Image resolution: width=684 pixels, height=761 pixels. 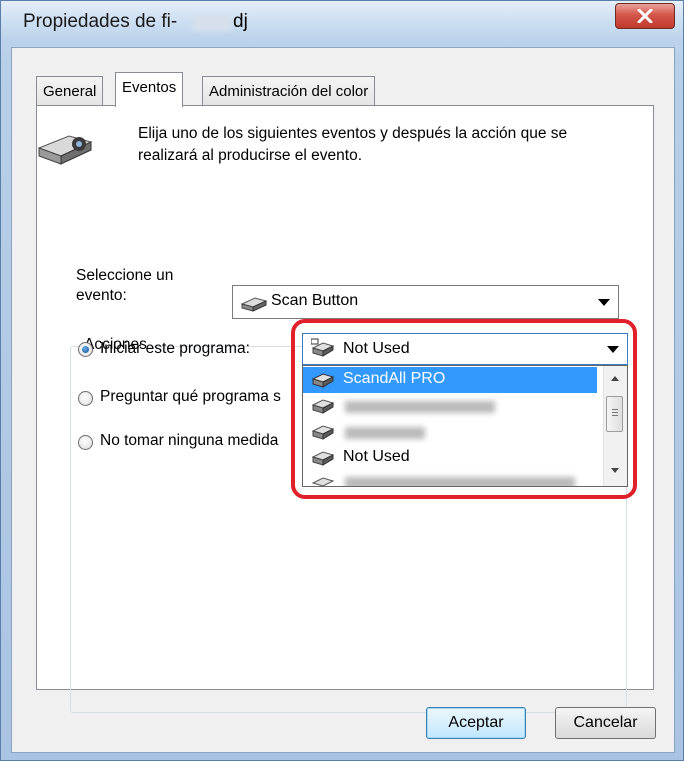 What do you see at coordinates (85, 349) in the screenshot?
I see `radio-start-program` at bounding box center [85, 349].